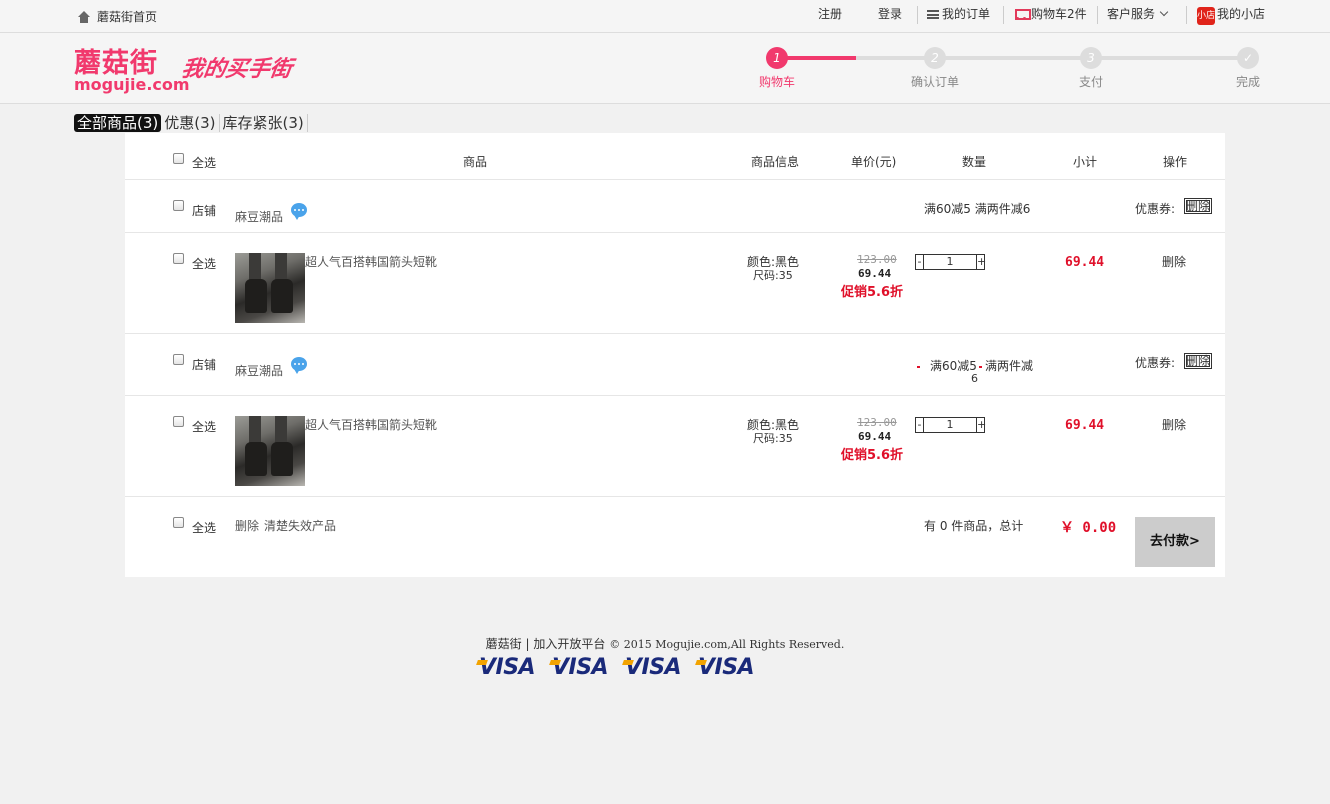 This screenshot has height=804, width=1330. I want to click on table-header: 全选 商品 商品信息 单价(元) 数量 小计 操作, so click(675, 156).